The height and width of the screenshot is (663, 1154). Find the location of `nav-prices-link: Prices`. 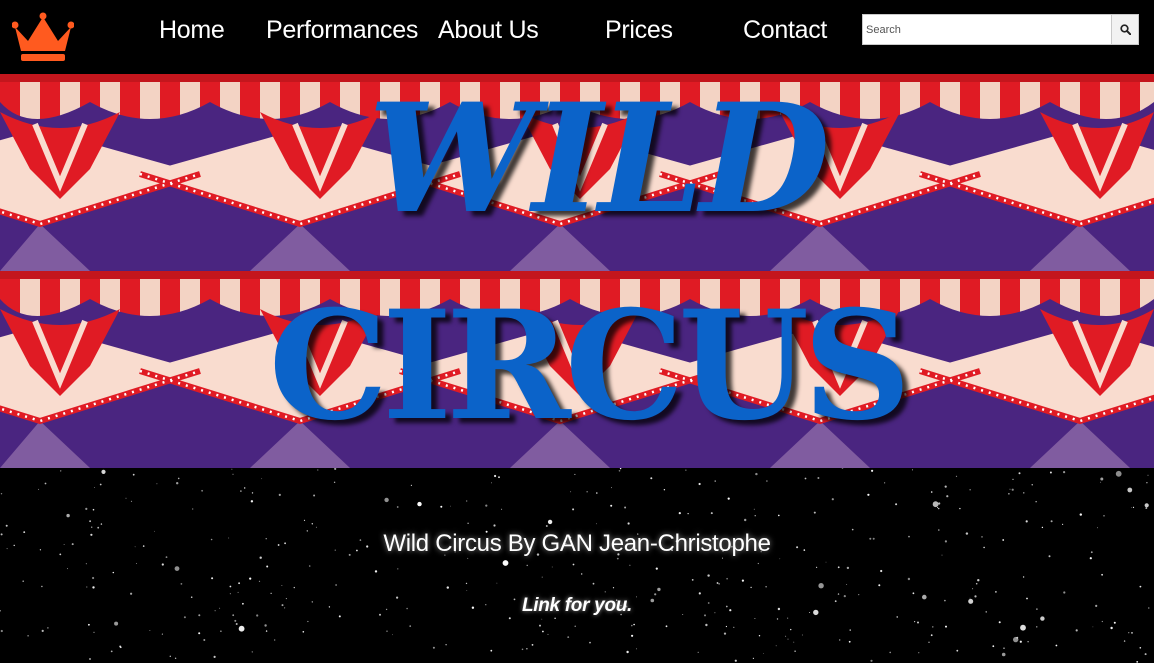

nav-prices-link: Prices is located at coordinates (639, 30).